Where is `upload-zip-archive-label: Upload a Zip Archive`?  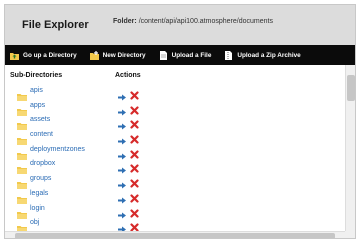
upload-zip-archive-label: Upload a Zip Archive is located at coordinates (269, 55).